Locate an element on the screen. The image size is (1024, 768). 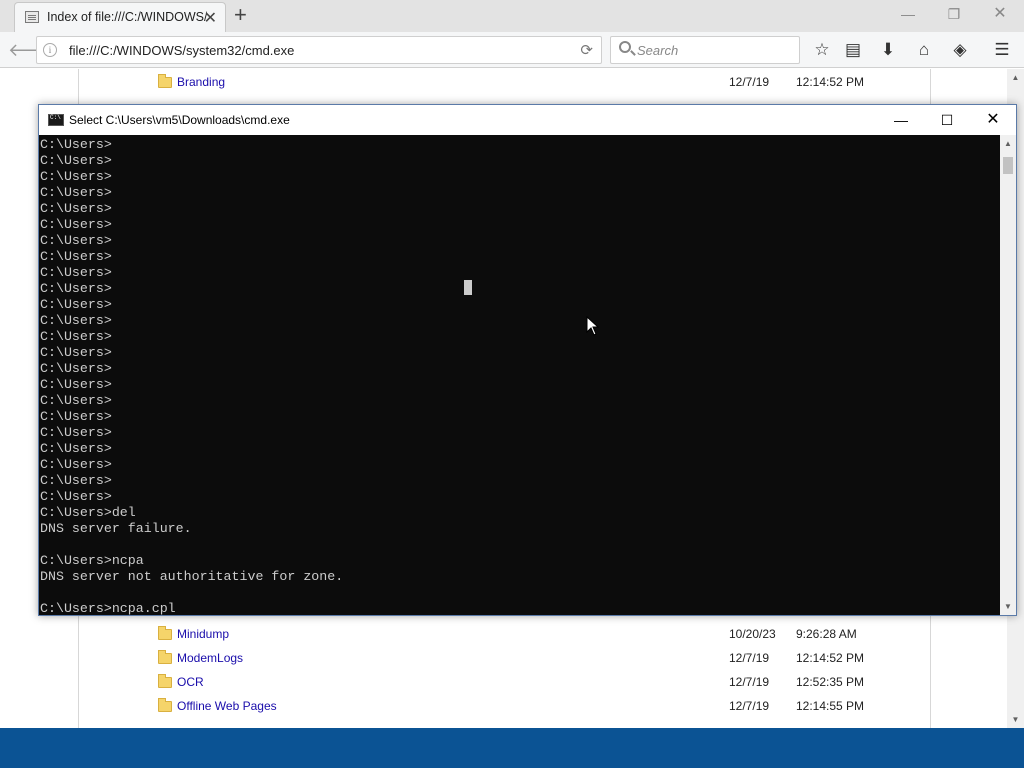
search-box is located at coordinates (705, 50).